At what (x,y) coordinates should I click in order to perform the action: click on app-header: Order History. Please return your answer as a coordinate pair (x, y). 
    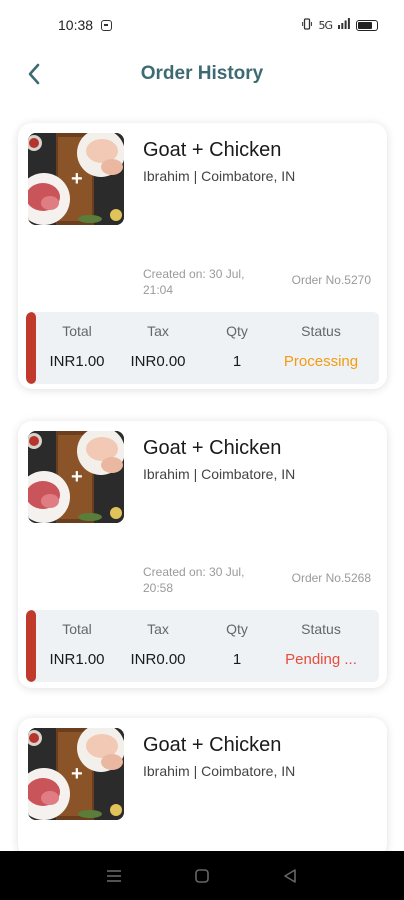
    Looking at the image, I should click on (202, 74).